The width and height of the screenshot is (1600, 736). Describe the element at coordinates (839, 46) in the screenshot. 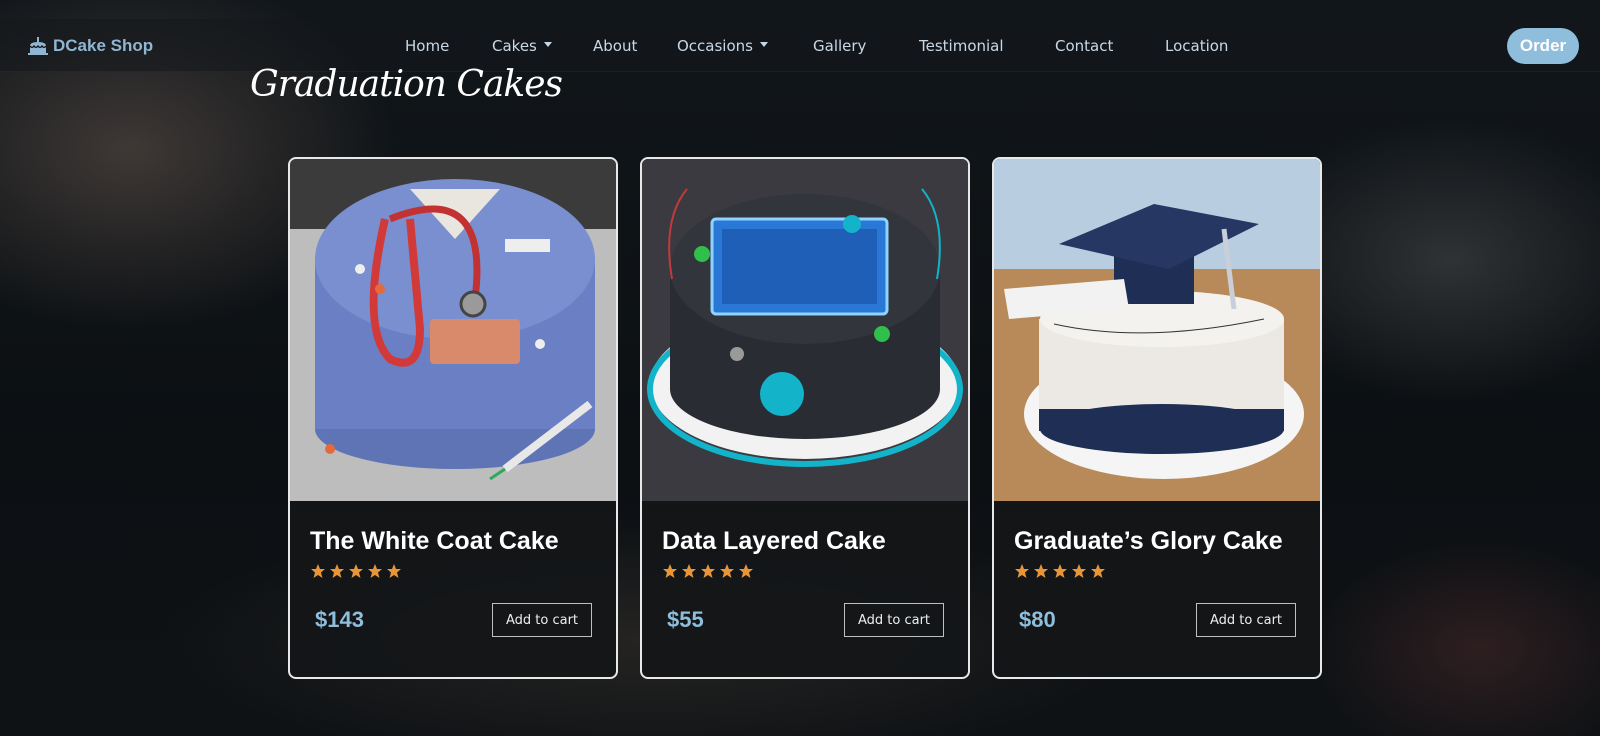

I see `nav-gallery: Gallery` at that location.